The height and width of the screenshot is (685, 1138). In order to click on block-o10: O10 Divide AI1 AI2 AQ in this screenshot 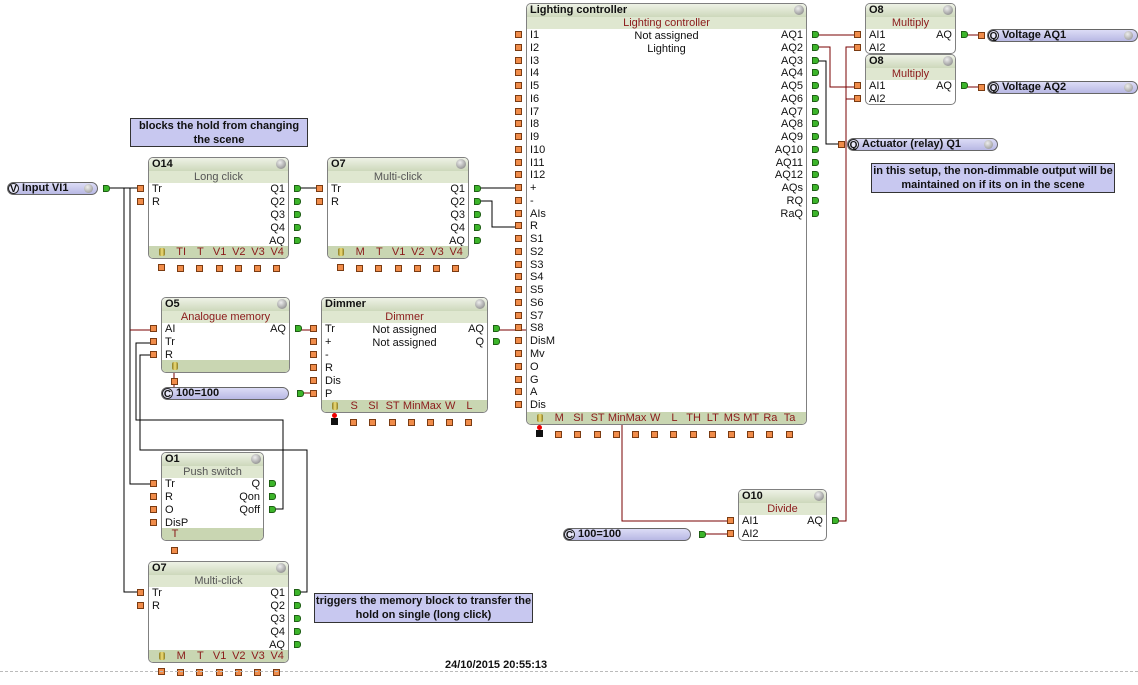, I will do `click(782, 515)`.